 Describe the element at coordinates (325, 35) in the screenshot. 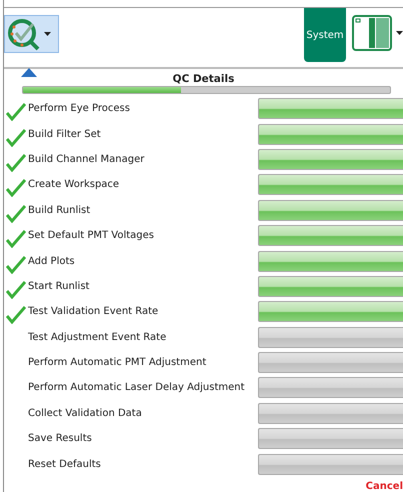

I see `system-button: System` at that location.